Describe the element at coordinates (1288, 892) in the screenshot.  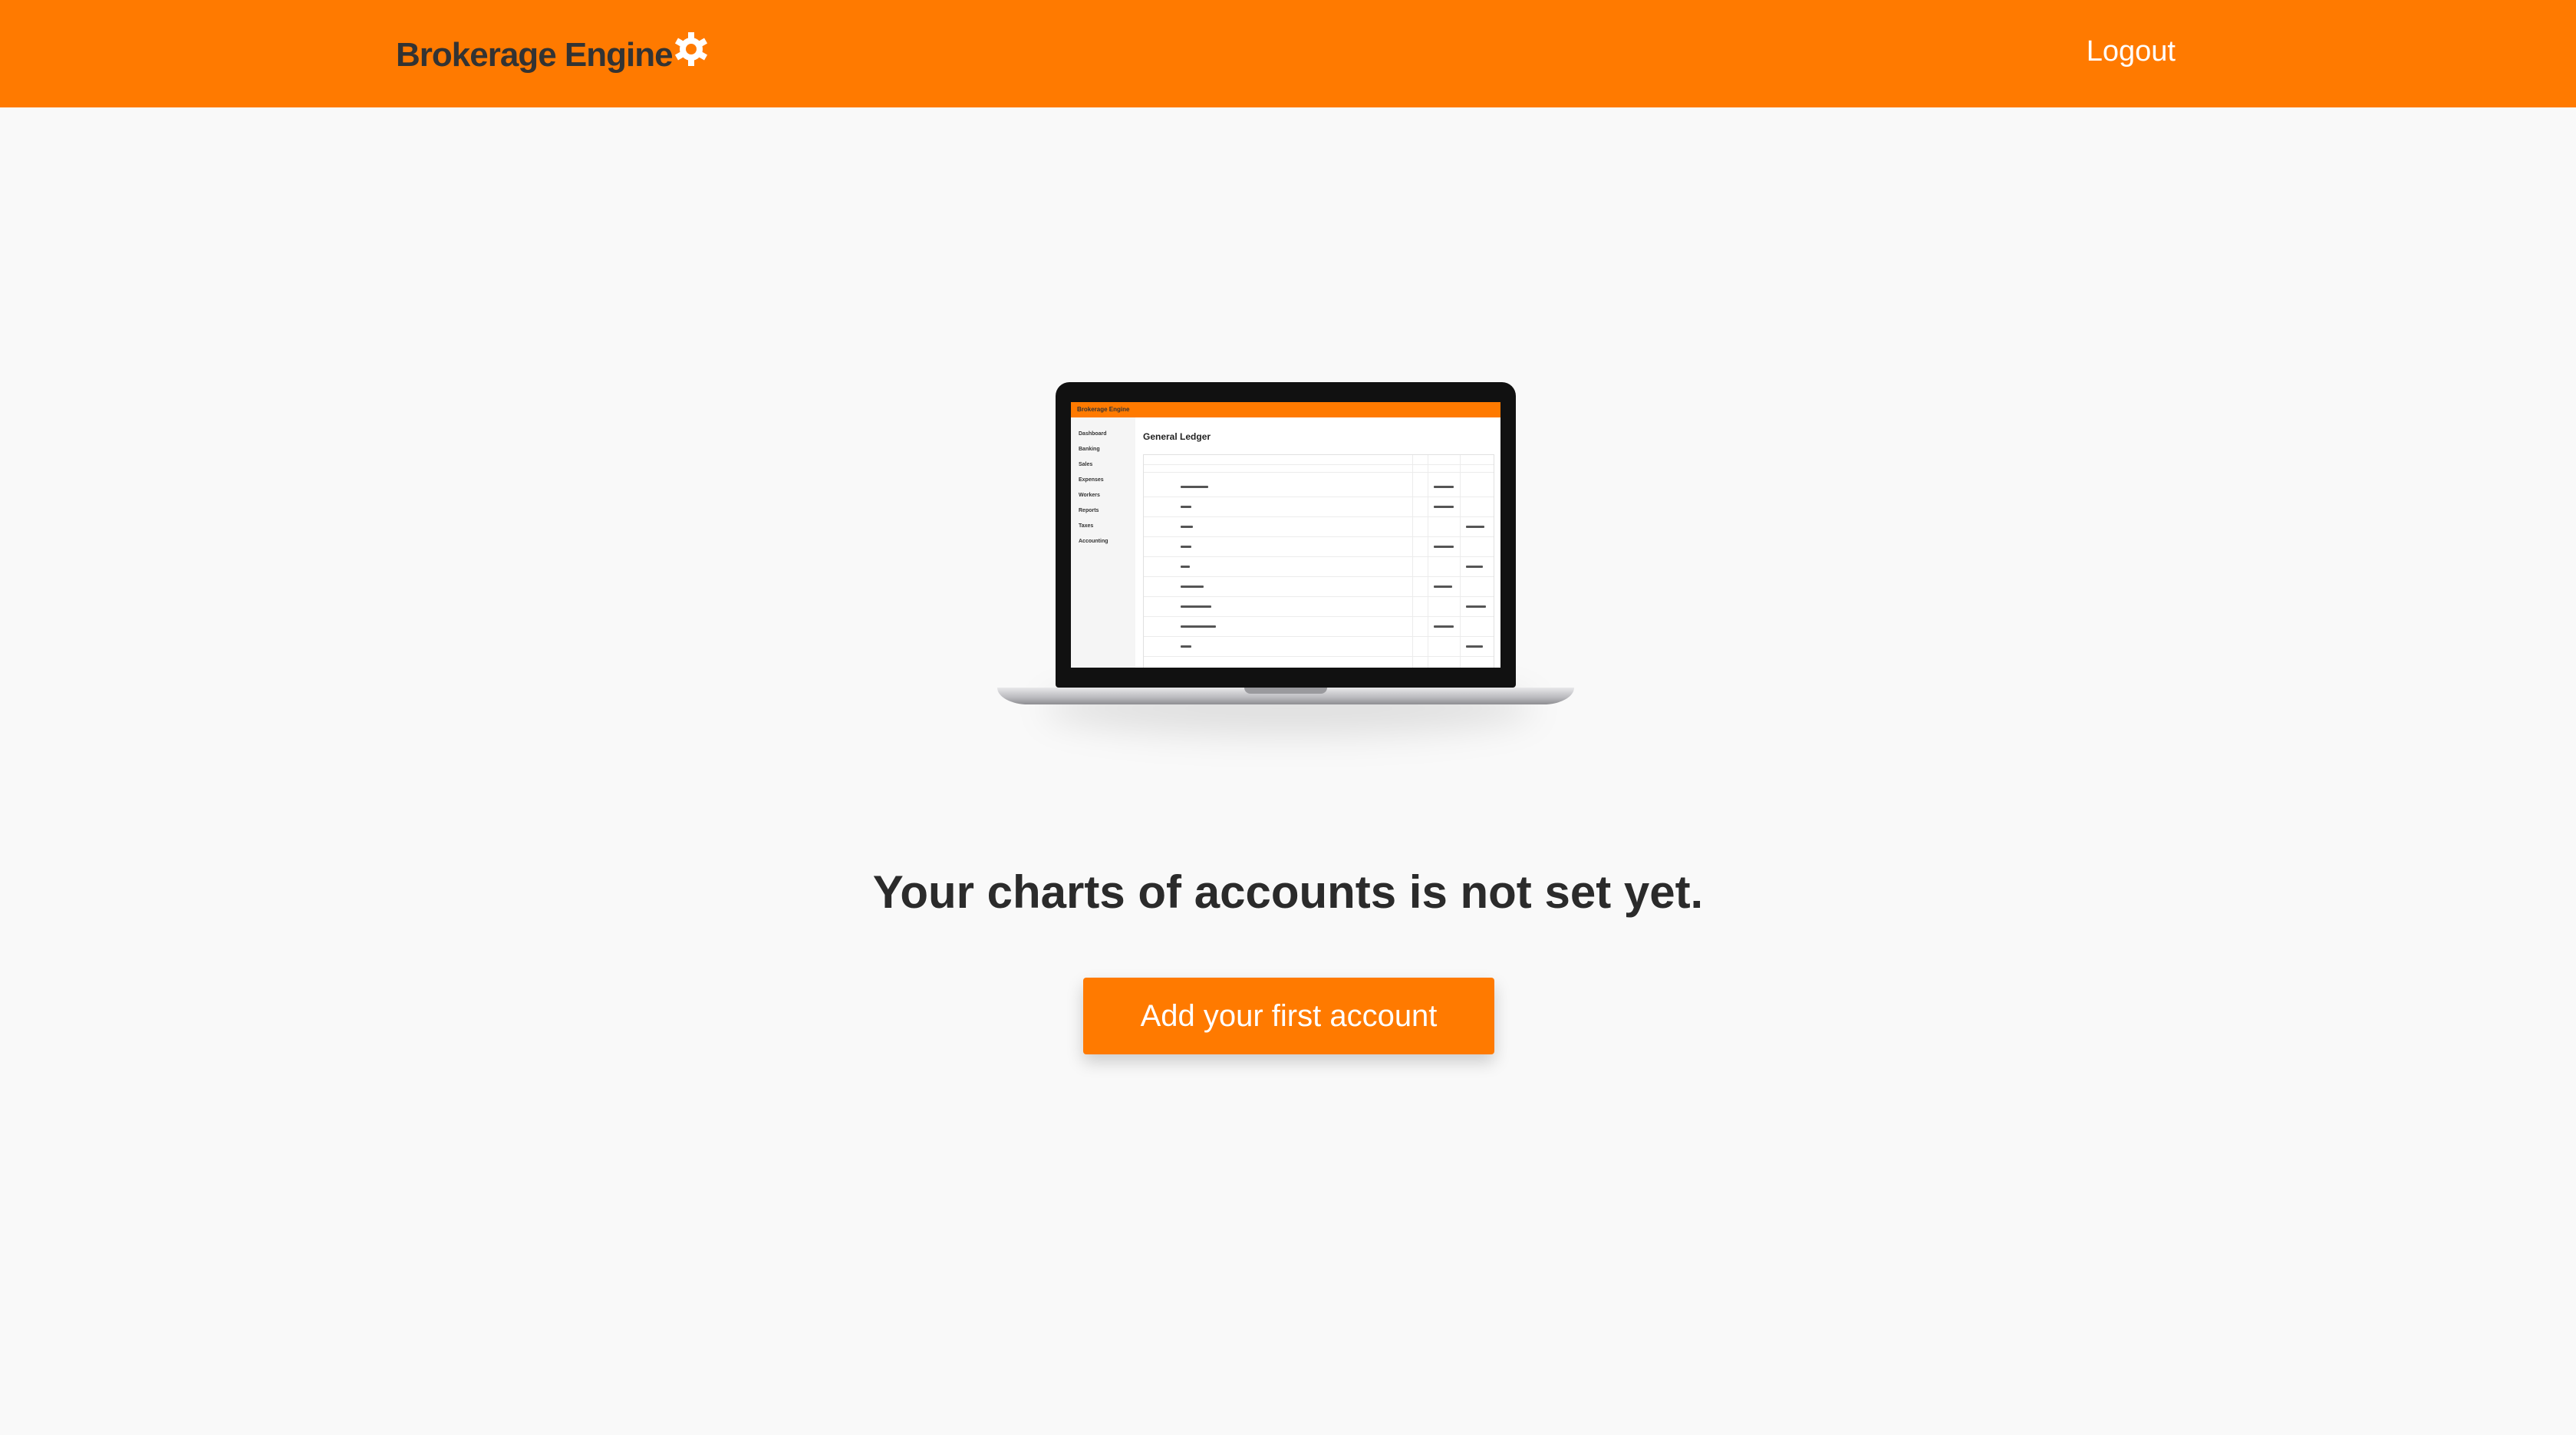
I see `empty-state-message: Your charts of accounts is not set yet.` at that location.